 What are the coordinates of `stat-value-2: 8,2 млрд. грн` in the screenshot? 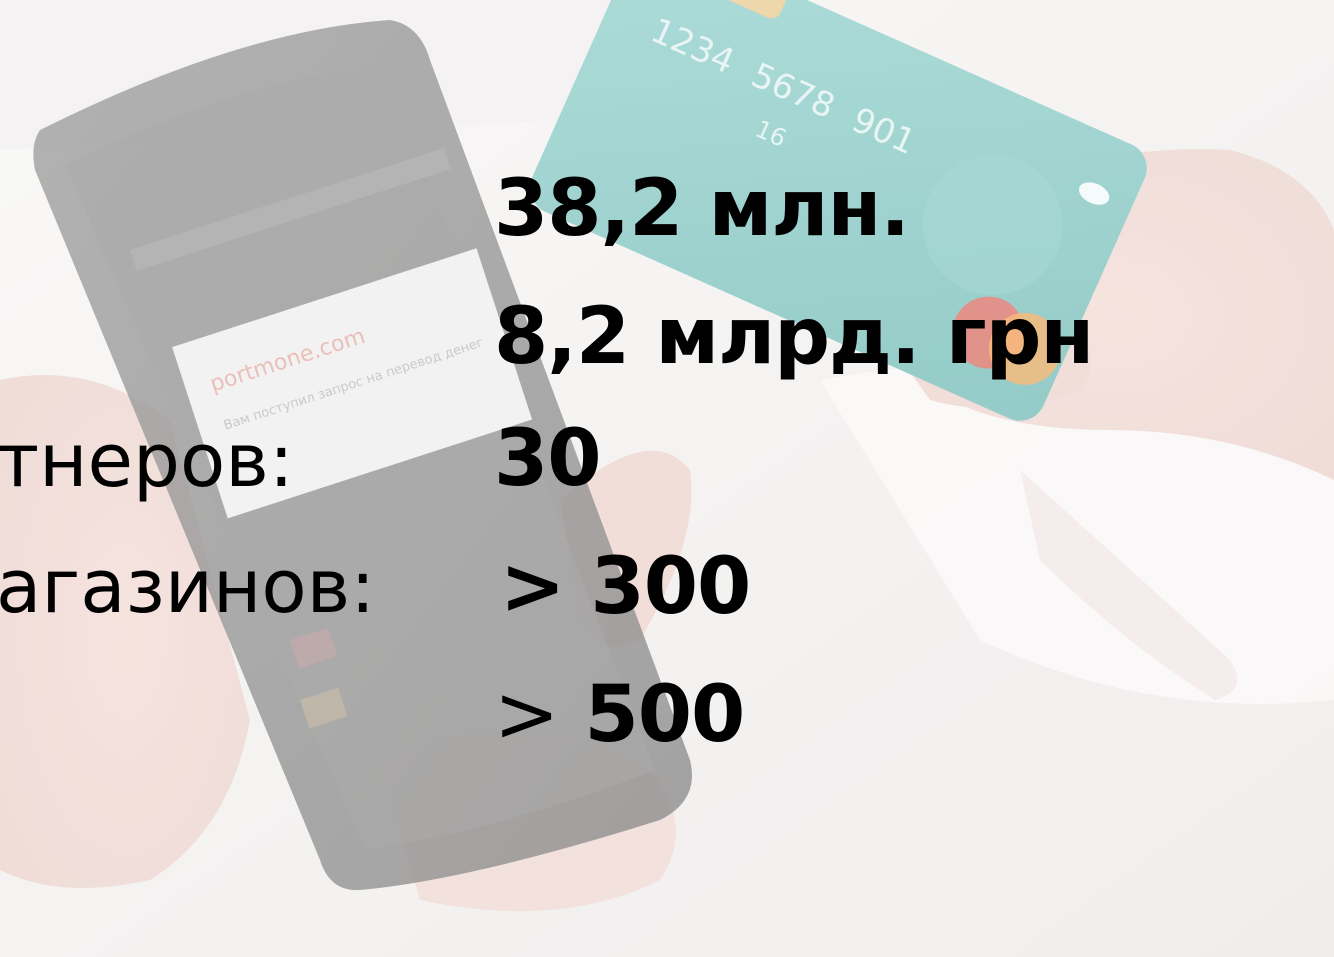 It's located at (794, 337).